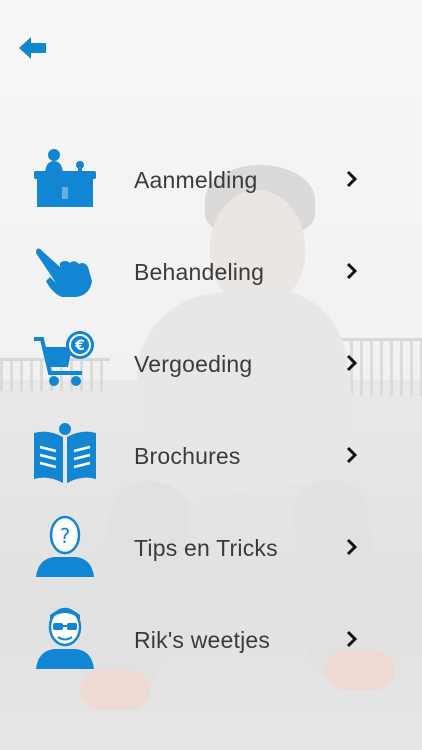 This screenshot has height=750, width=422. What do you see at coordinates (64, 272) in the screenshot?
I see `pointing-hand-icon` at bounding box center [64, 272].